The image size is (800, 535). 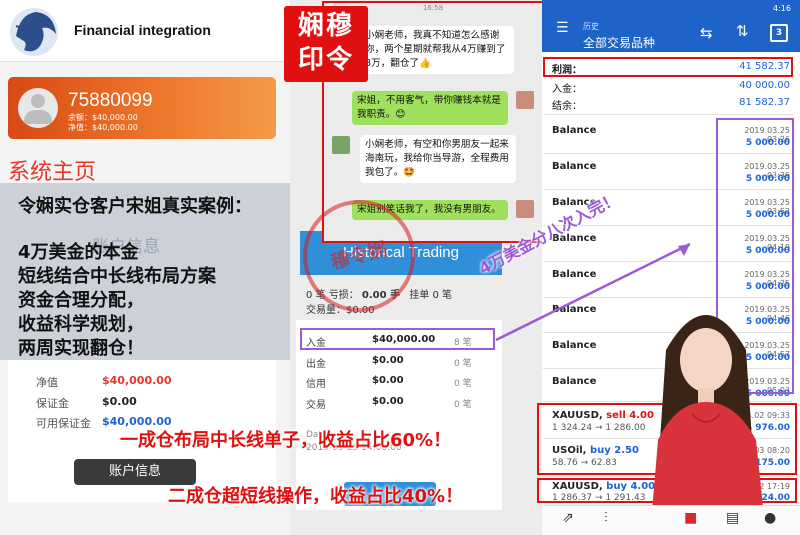 I want to click on withdraw-value: $0.00, so click(x=388, y=360).